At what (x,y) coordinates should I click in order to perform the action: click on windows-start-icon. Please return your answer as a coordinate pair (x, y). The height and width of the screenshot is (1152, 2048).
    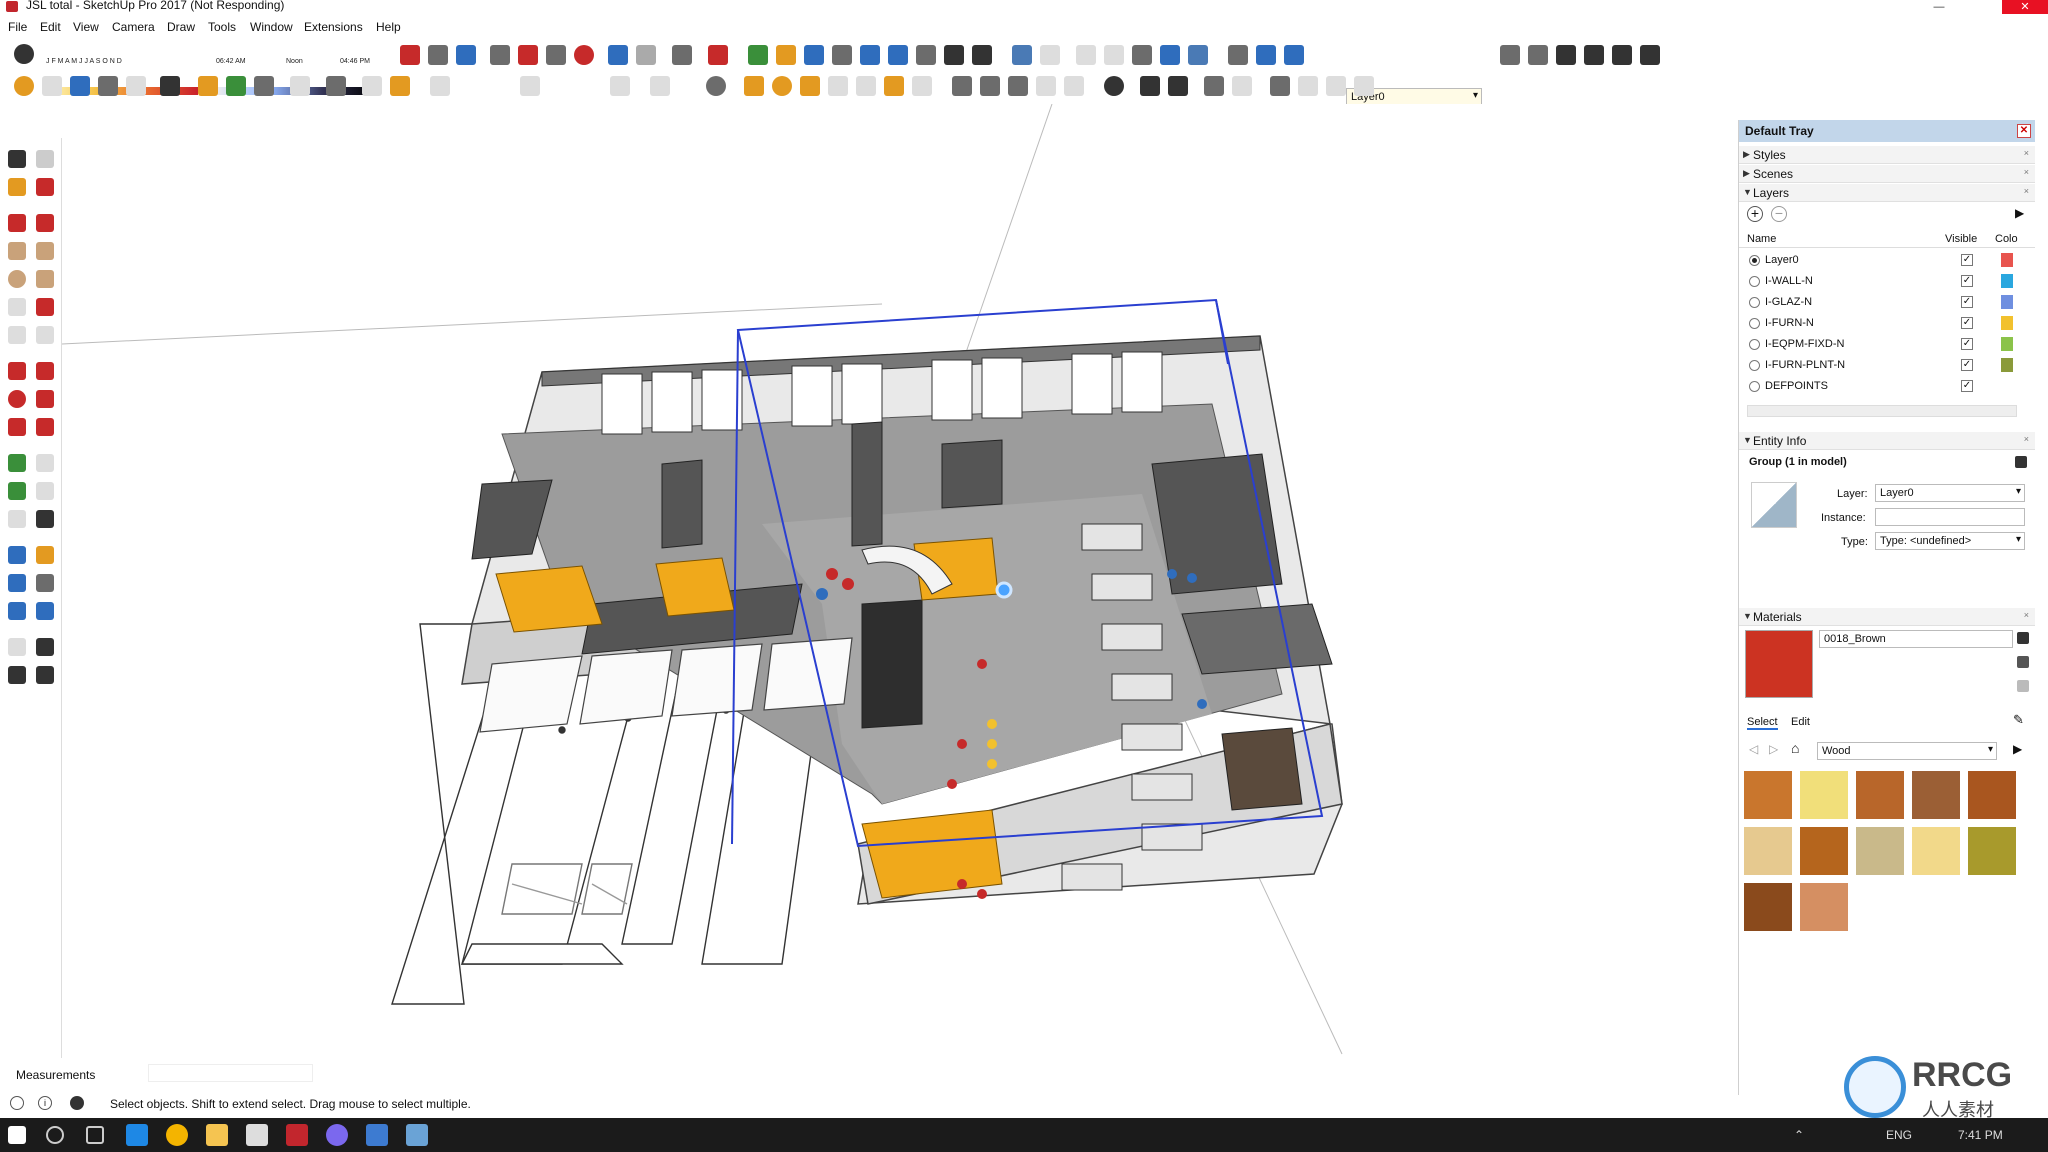
    Looking at the image, I should click on (17, 1135).